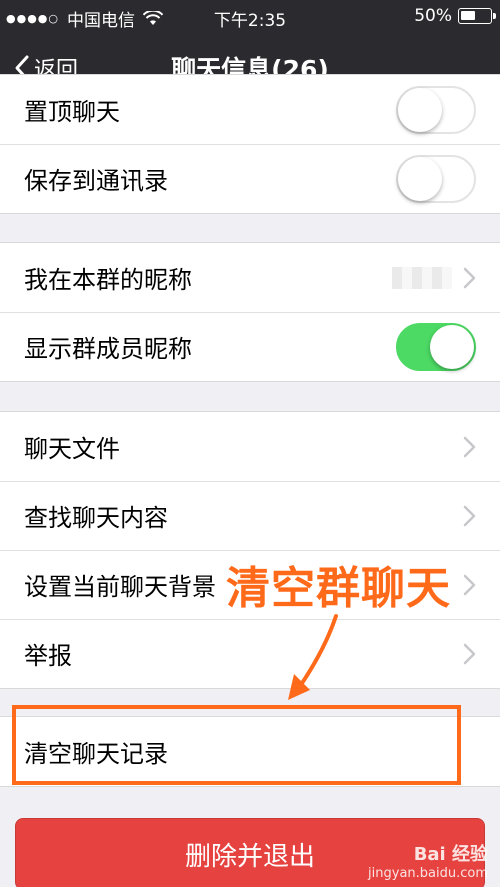  Describe the element at coordinates (436, 347) in the screenshot. I see `show-nicknames-toggle` at that location.